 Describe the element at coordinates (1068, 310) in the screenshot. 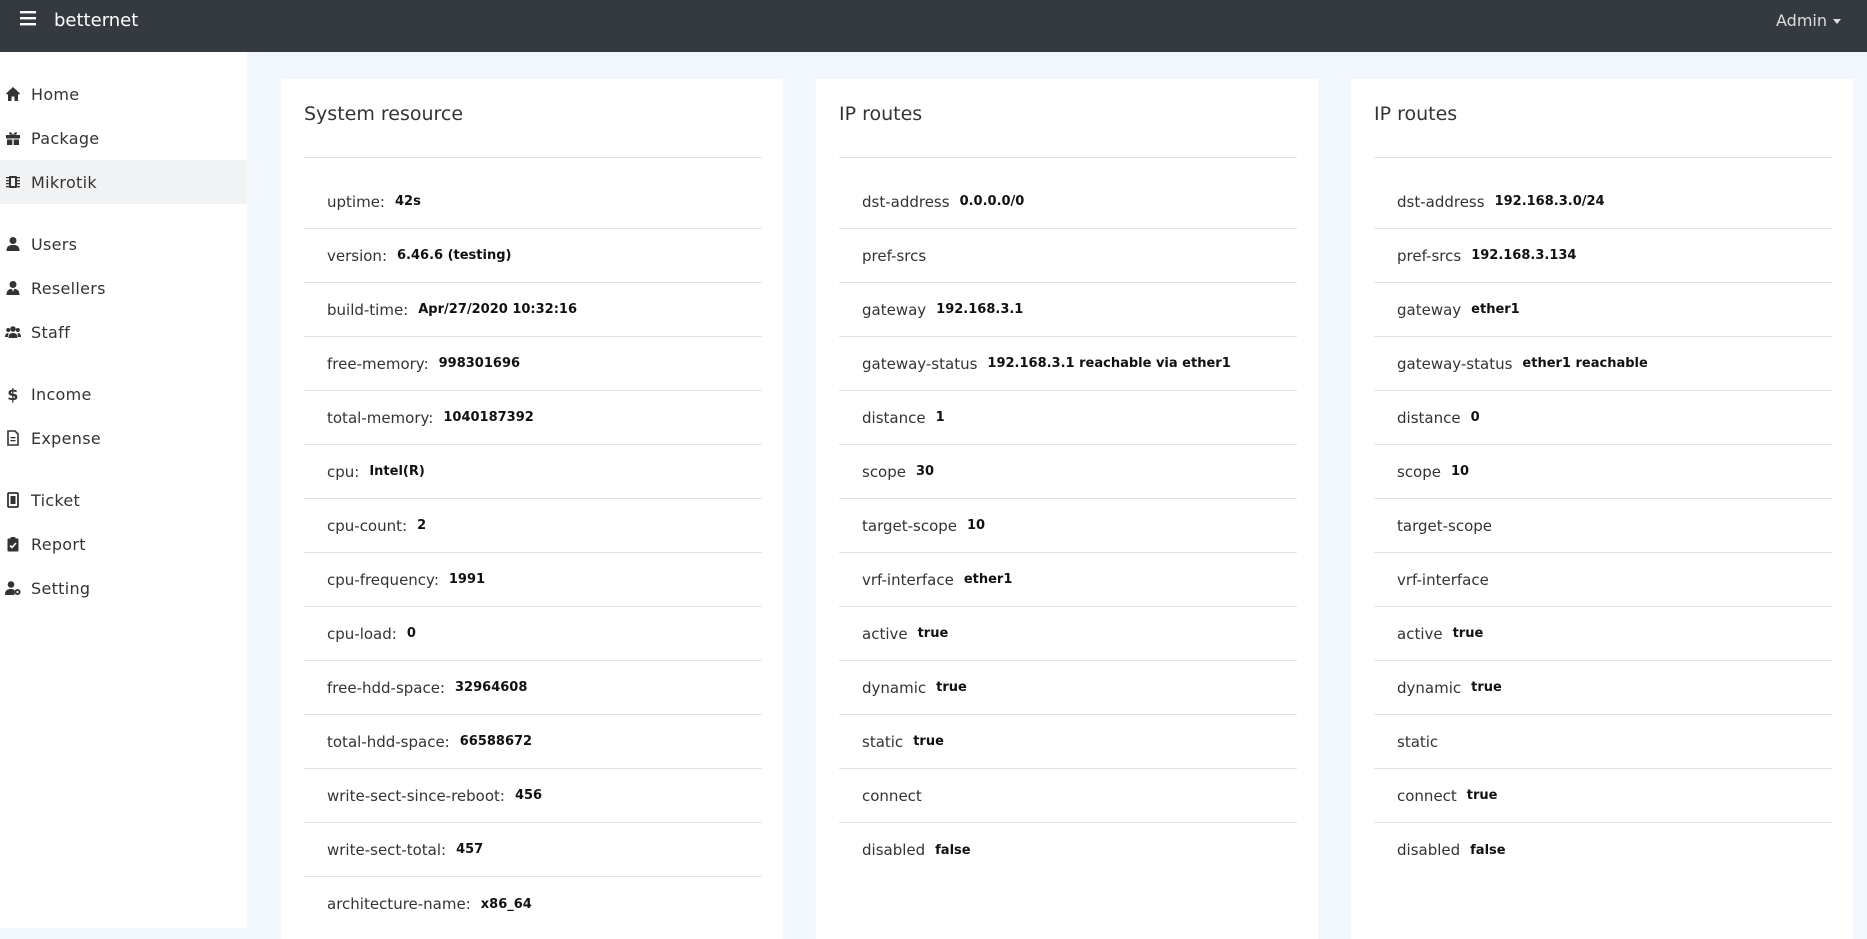

I see `list-item: gateway 192.168.3.1` at that location.